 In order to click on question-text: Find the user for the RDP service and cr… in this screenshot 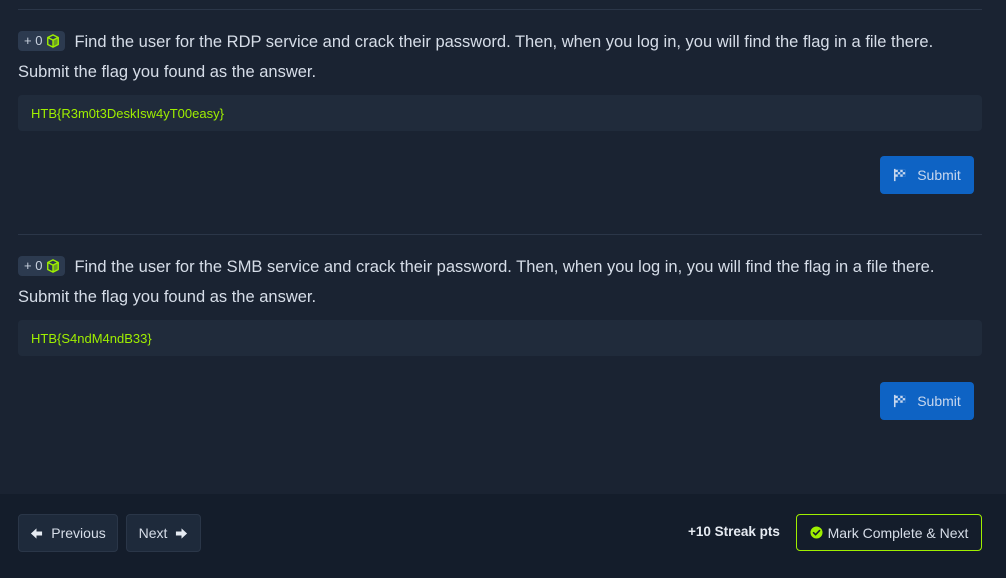, I will do `click(476, 57)`.